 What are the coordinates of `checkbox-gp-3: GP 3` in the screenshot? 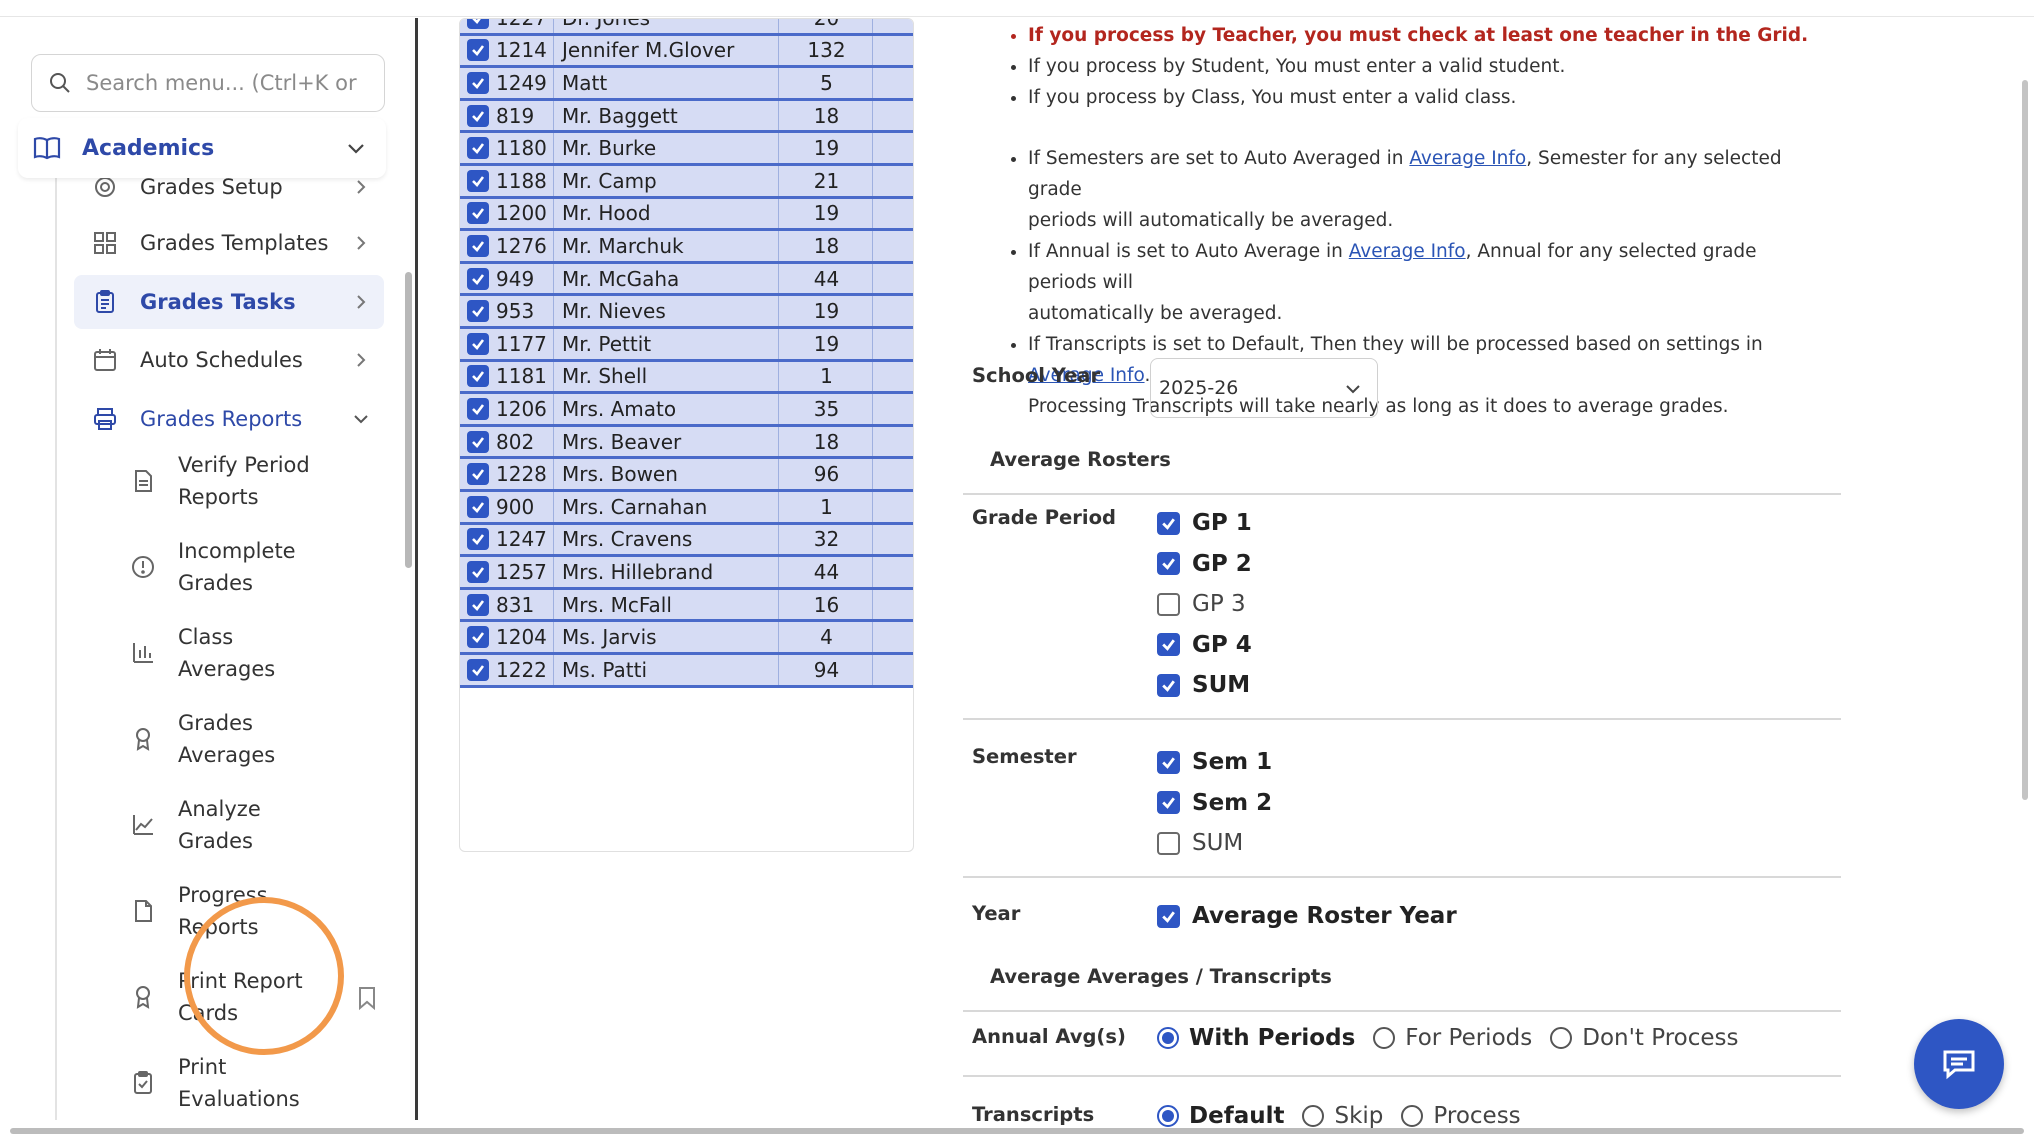 It's located at (1201, 604).